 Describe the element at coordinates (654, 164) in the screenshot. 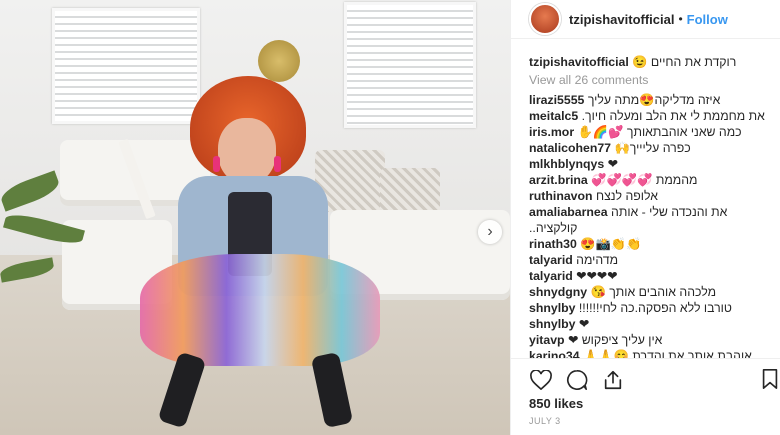

I see `comment-row: mlkhblynqys ❤` at that location.